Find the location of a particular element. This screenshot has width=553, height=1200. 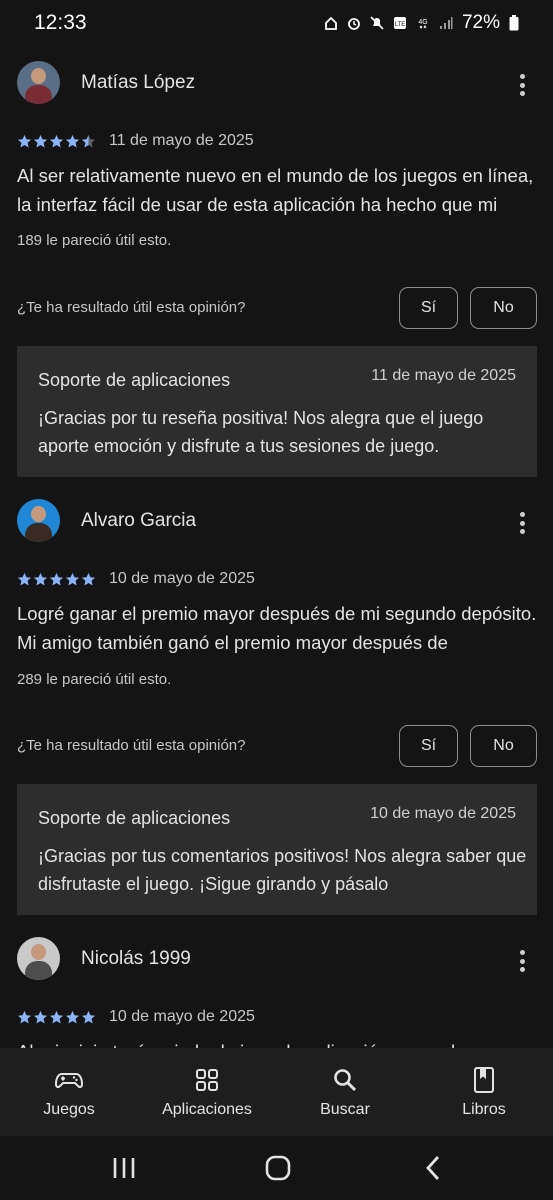

helpful-count: 189 le pareció útil esto. is located at coordinates (94, 240).